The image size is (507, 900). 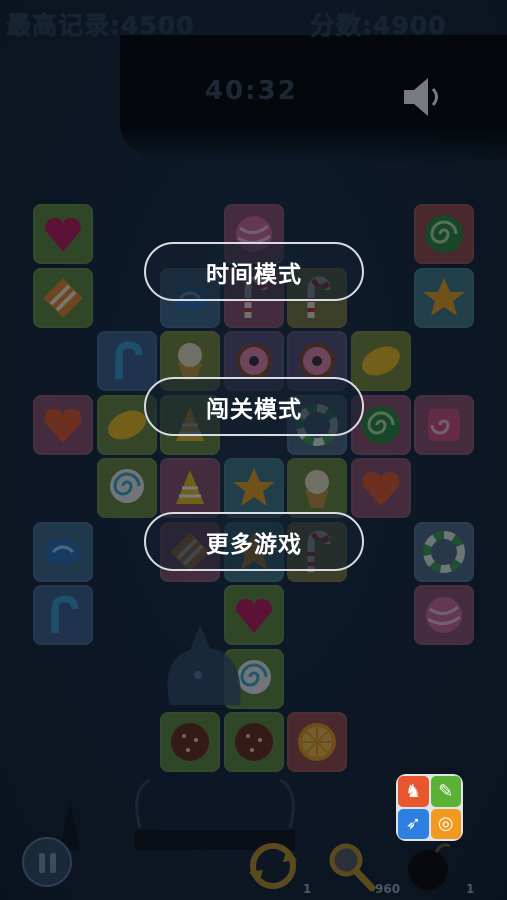 I want to click on swirl-ball-icon, so click(x=444, y=615).